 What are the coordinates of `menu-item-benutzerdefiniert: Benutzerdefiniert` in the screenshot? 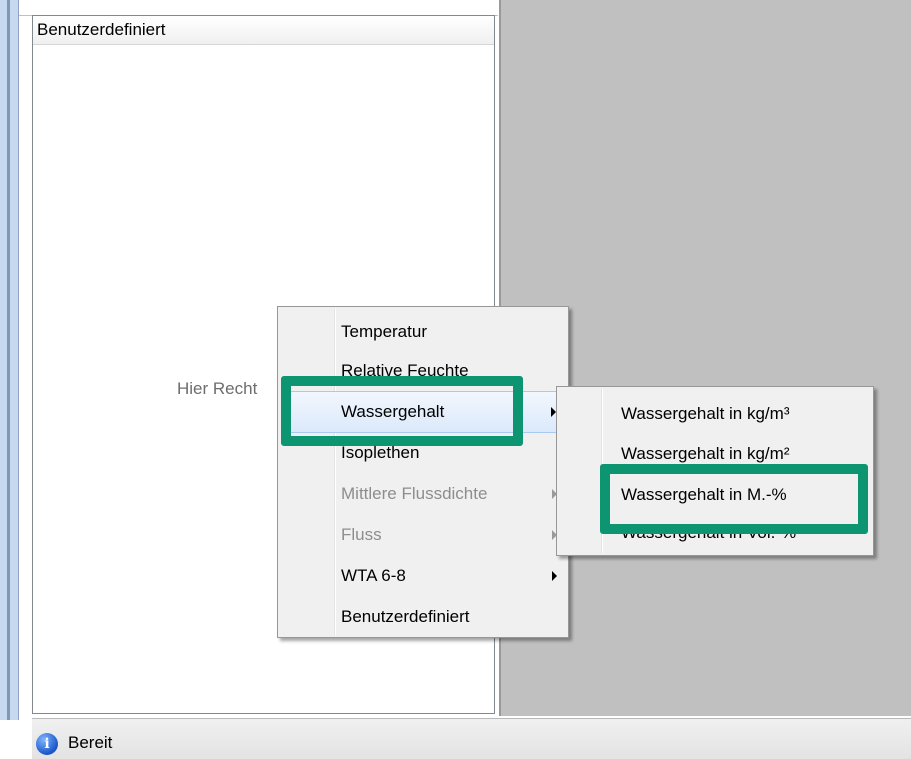 It's located at (422, 617).